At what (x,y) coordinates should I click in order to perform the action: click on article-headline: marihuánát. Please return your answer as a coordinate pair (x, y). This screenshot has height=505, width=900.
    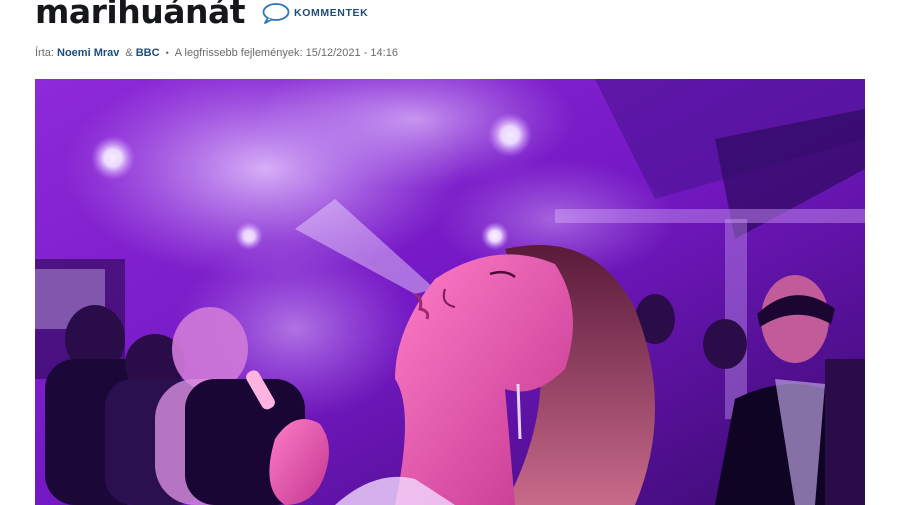
    Looking at the image, I should click on (140, 15).